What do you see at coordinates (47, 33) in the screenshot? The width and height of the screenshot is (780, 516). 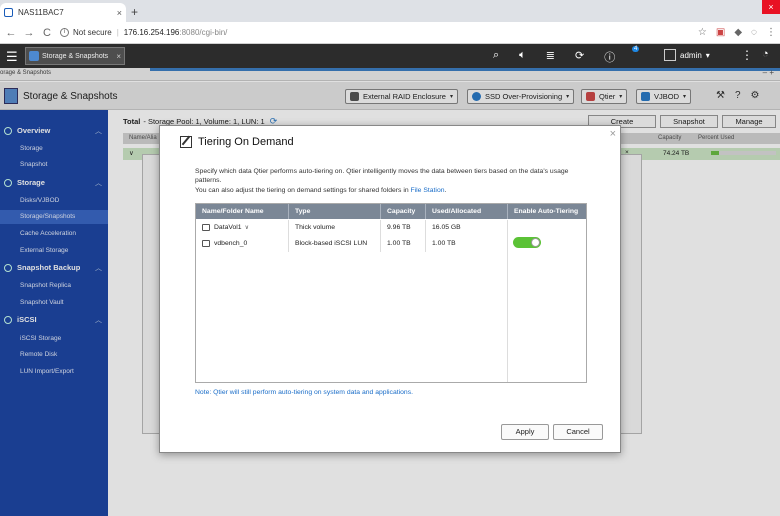 I see `reload-icon: C` at bounding box center [47, 33].